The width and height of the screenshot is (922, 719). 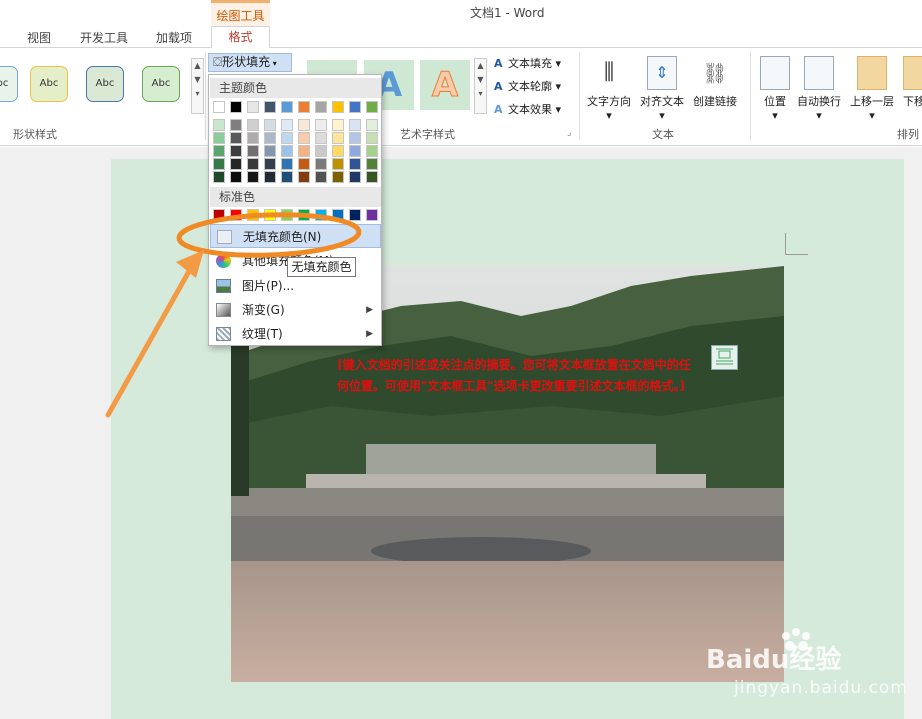 What do you see at coordinates (527, 109) in the screenshot?
I see `text-effects-button: A 文本效果 ▾` at bounding box center [527, 109].